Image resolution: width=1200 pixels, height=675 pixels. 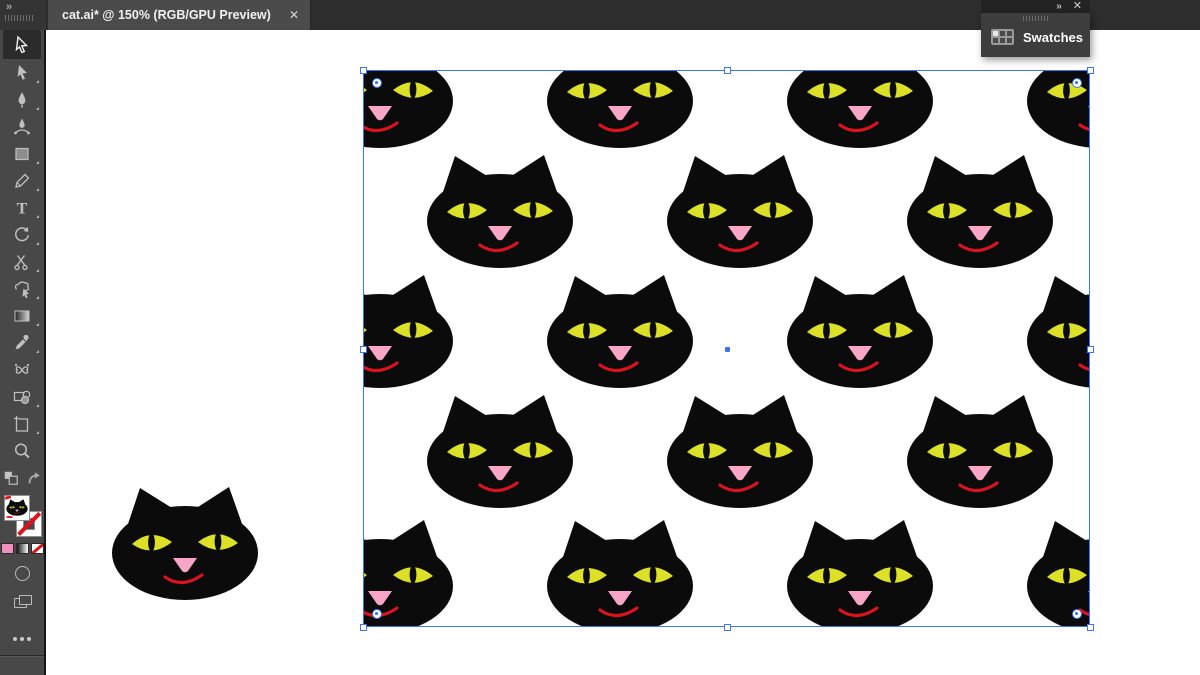 What do you see at coordinates (7, 548) in the screenshot?
I see `color-button` at bounding box center [7, 548].